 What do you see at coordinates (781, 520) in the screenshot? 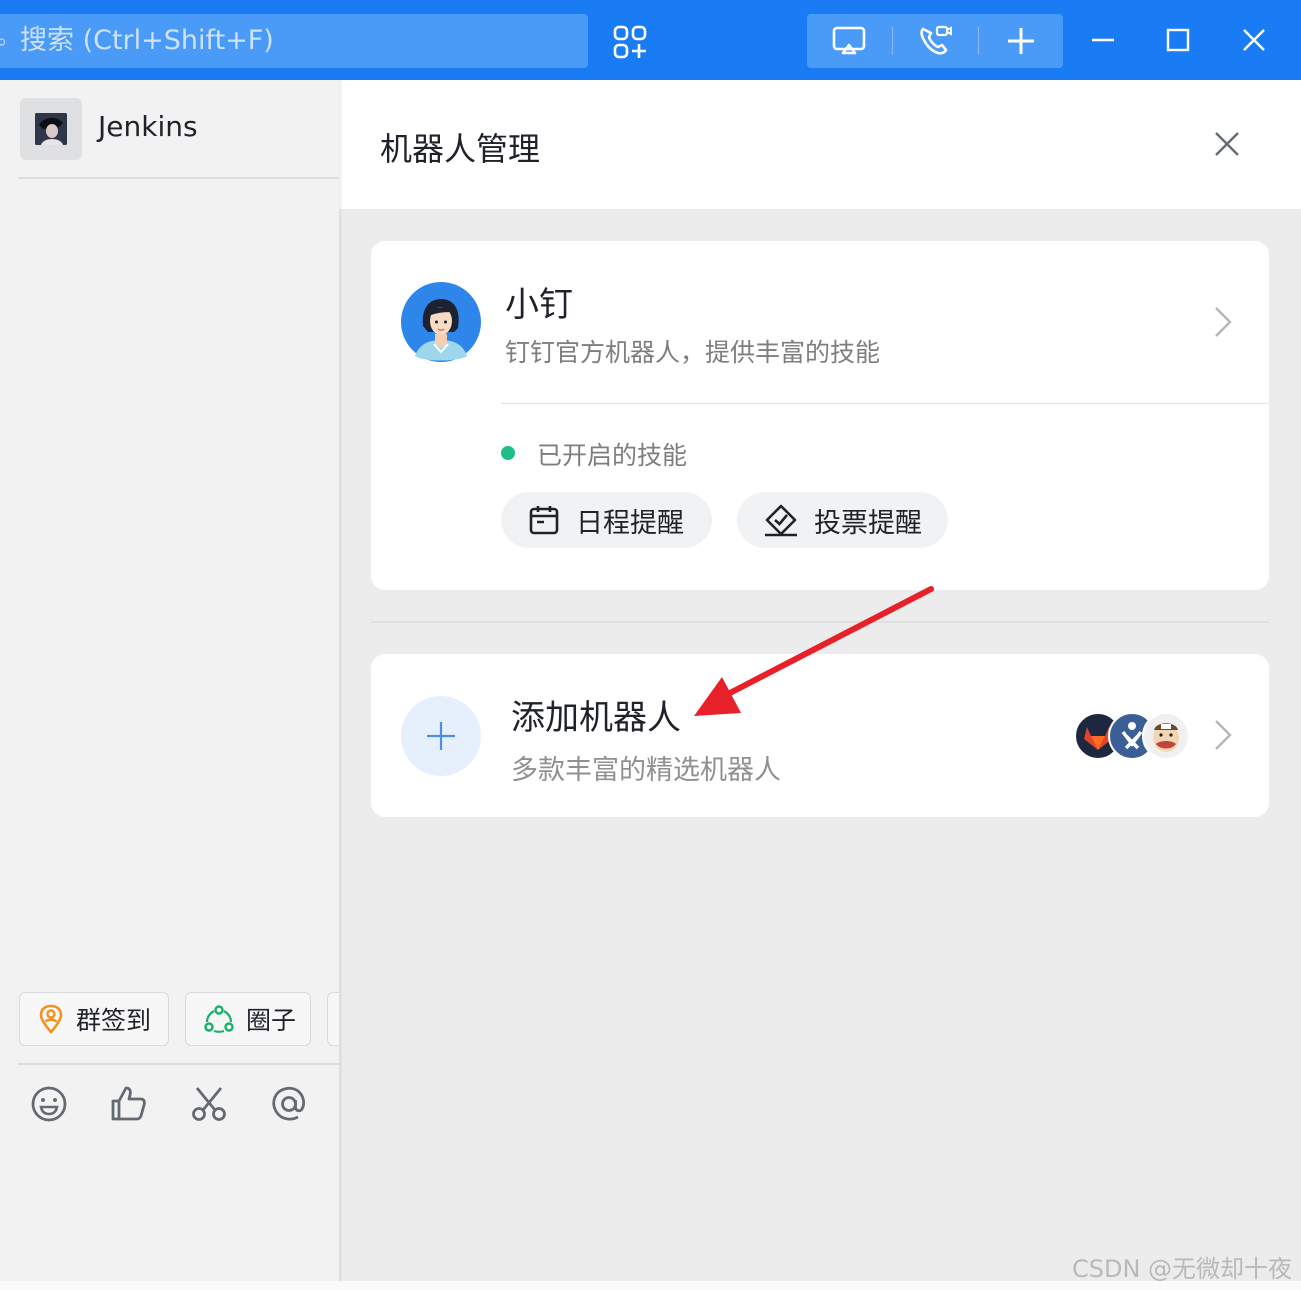
I see `vote-icon` at bounding box center [781, 520].